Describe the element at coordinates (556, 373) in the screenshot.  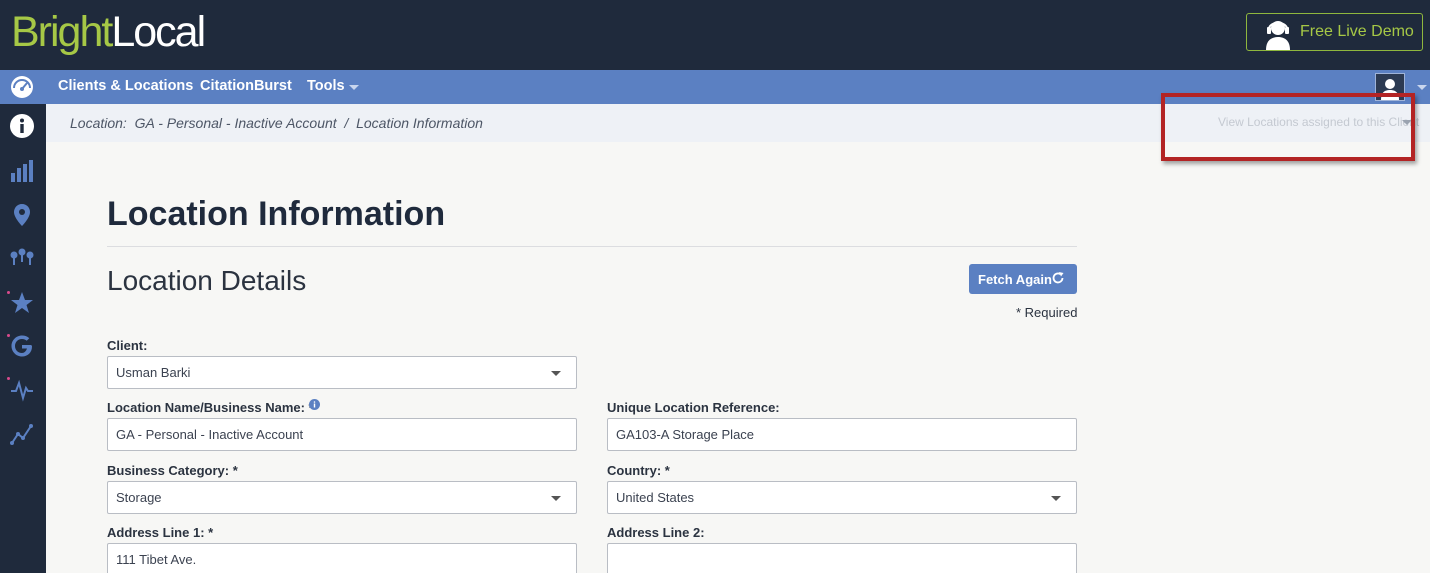
I see `client-caret-icon` at that location.